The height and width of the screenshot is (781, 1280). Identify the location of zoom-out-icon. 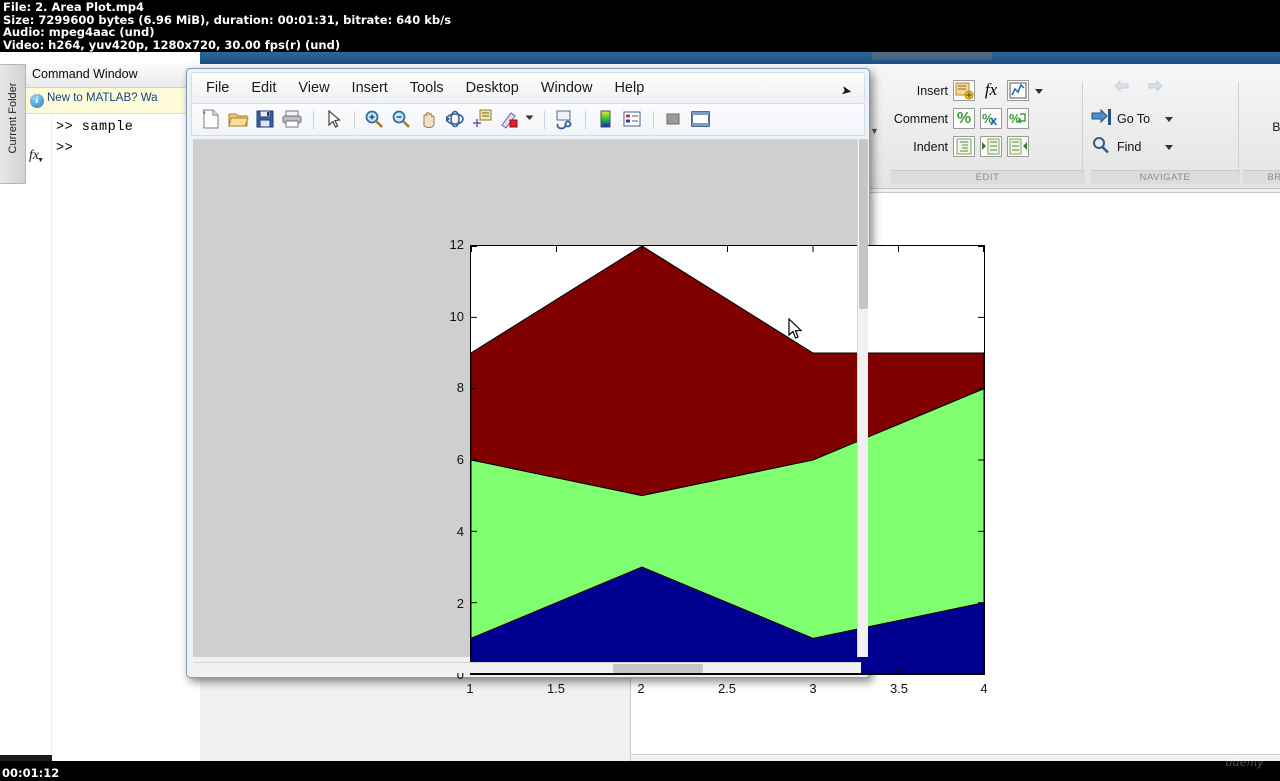
(402, 120).